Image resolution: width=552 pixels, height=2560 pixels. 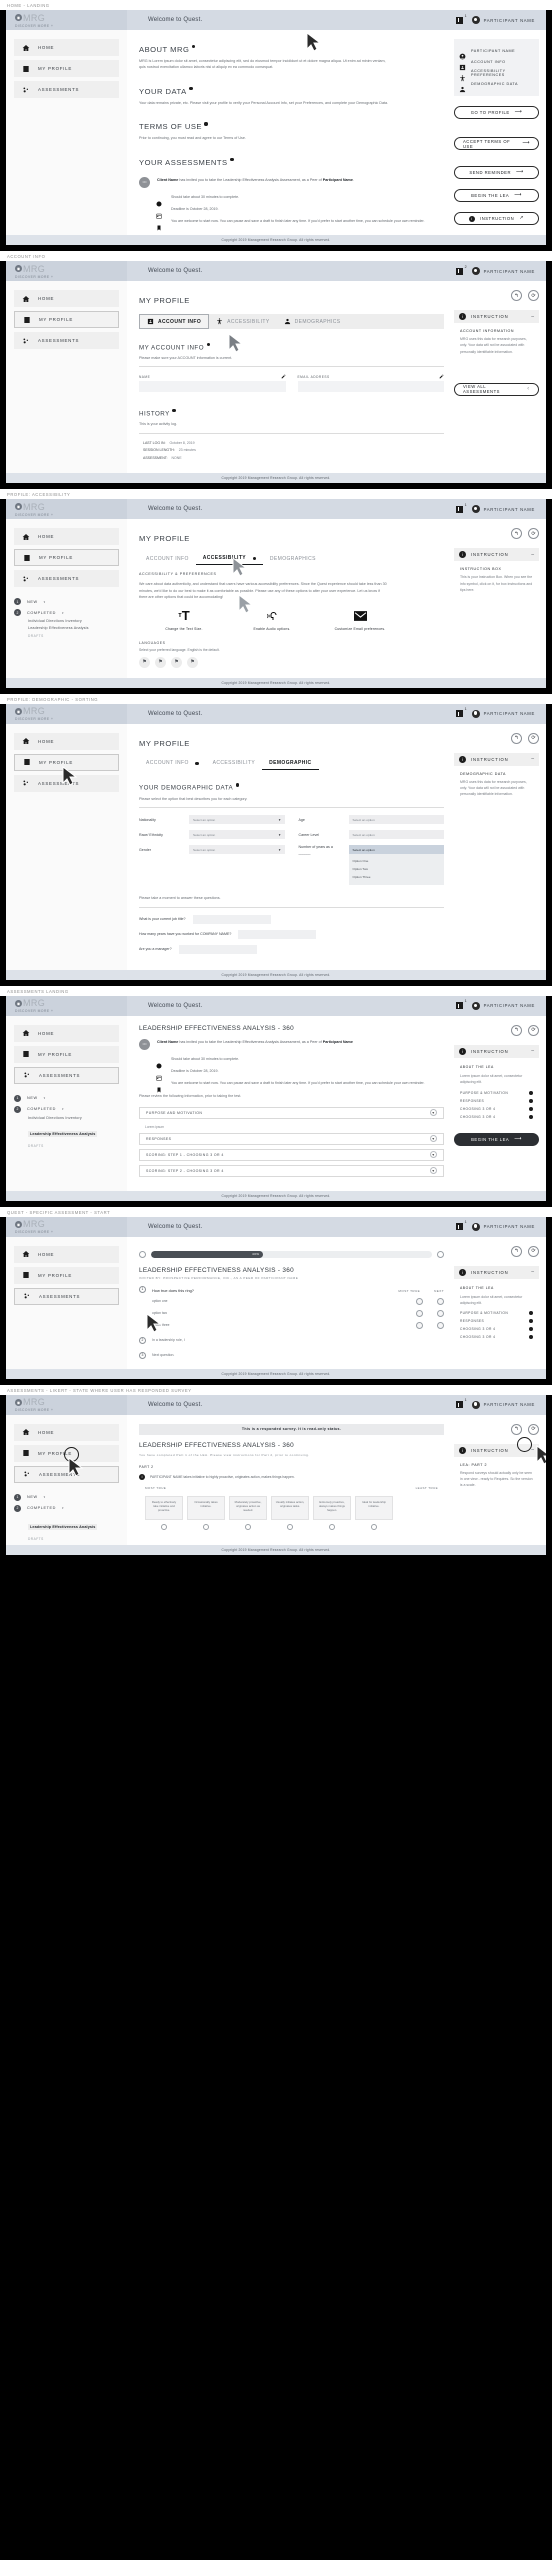 What do you see at coordinates (496, 172) in the screenshot?
I see `send-reminder-button: SEND REMINDER ⟶` at bounding box center [496, 172].